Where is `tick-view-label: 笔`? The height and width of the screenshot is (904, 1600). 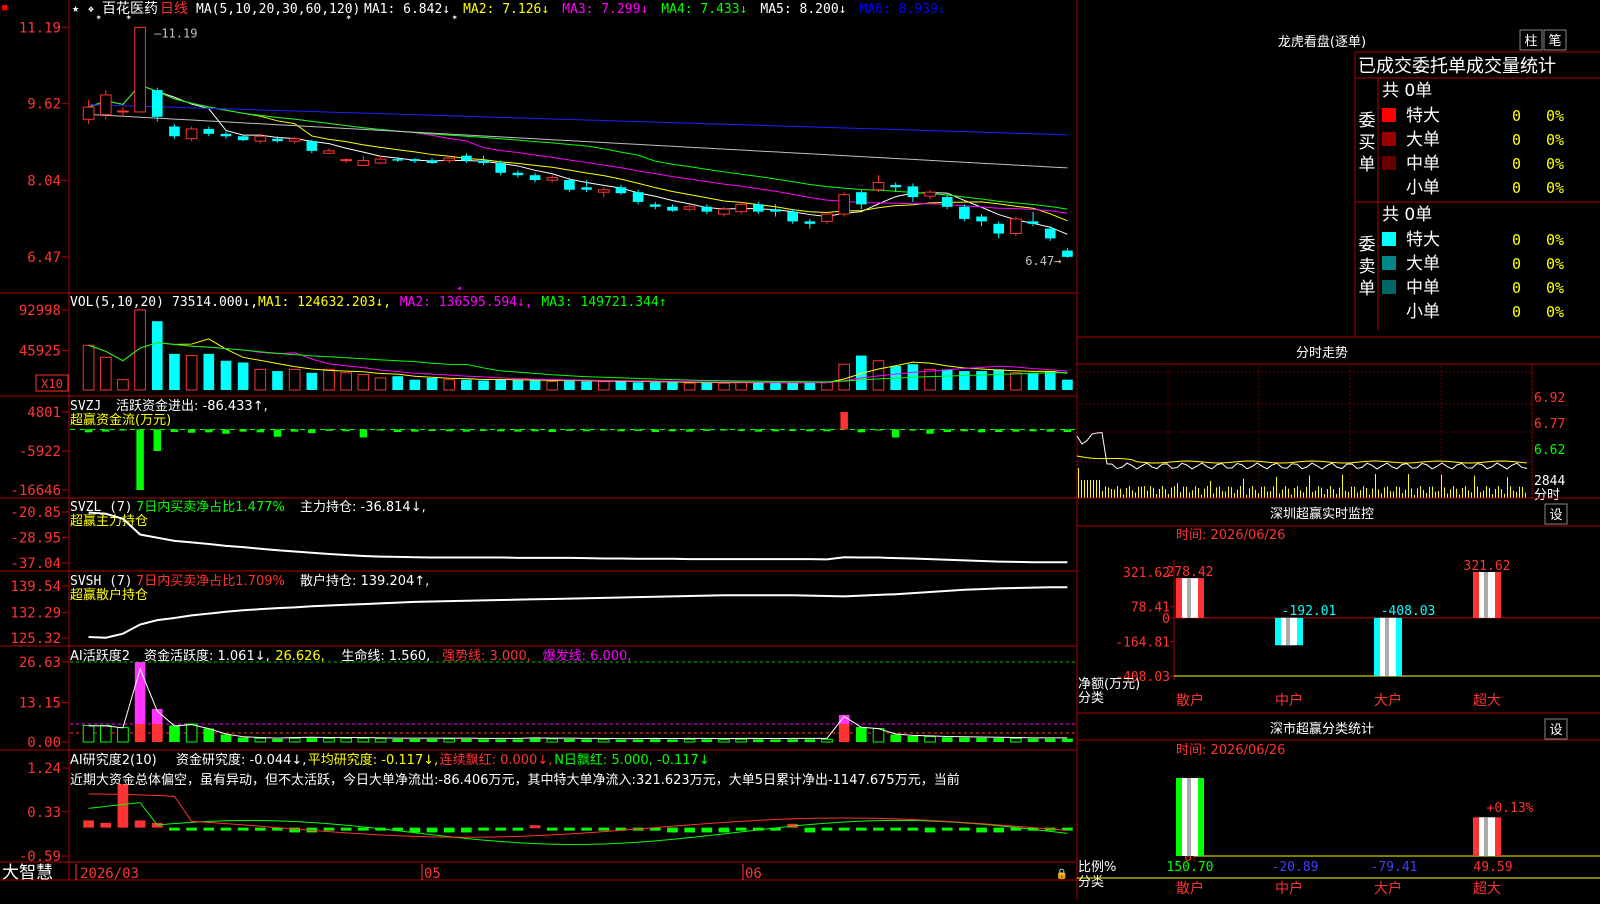 tick-view-label: 笔 is located at coordinates (1554, 41).